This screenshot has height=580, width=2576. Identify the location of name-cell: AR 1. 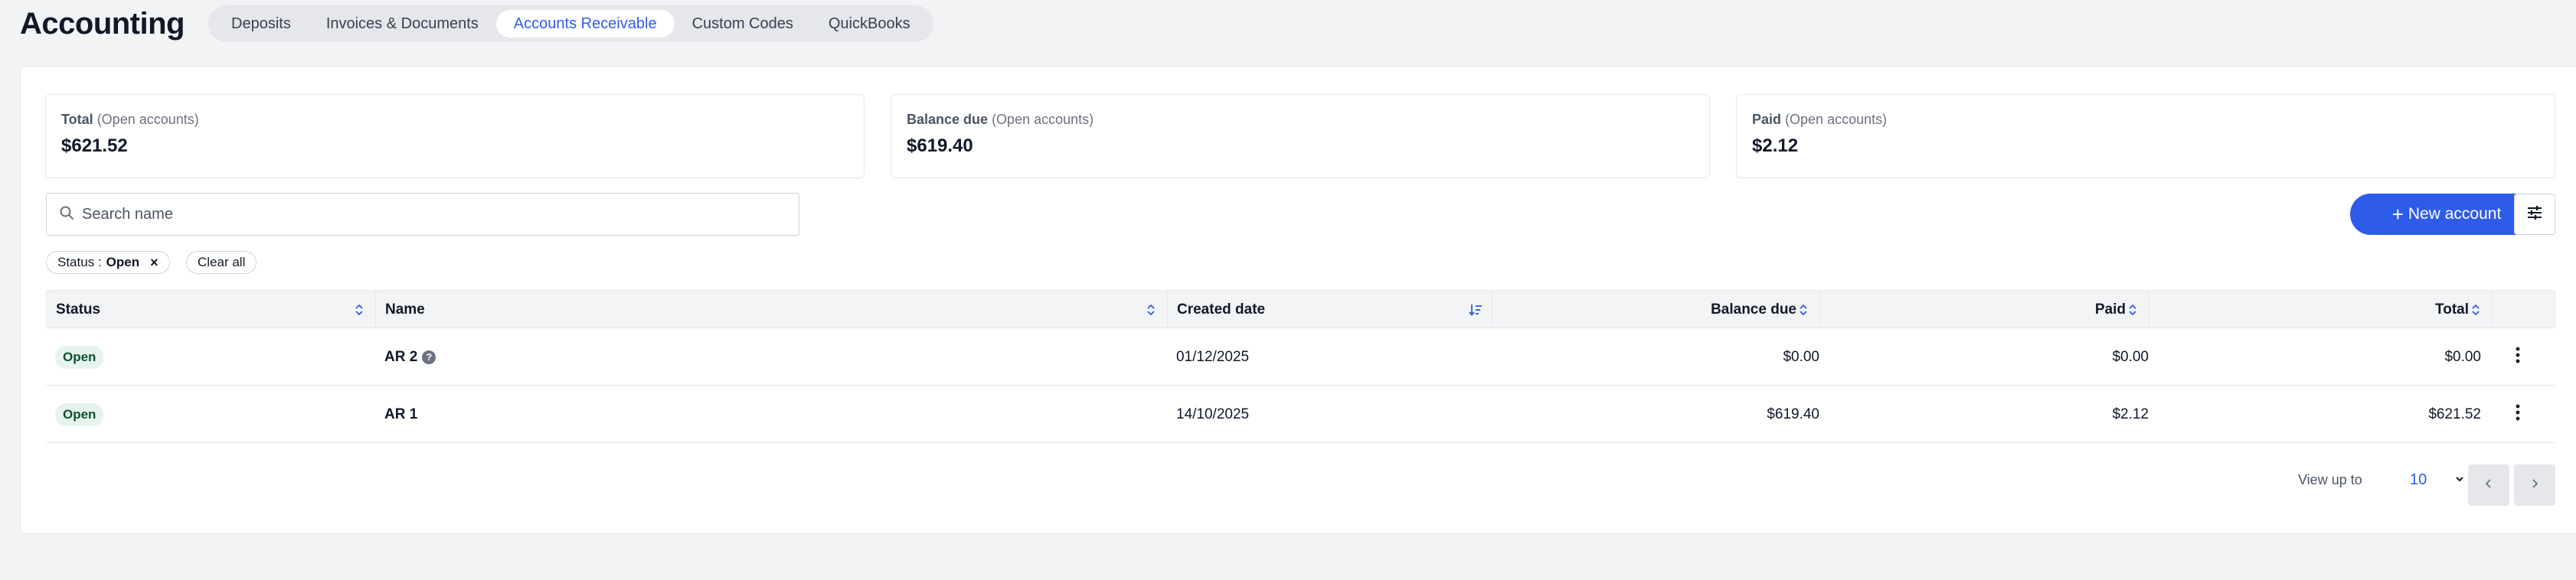
(400, 414).